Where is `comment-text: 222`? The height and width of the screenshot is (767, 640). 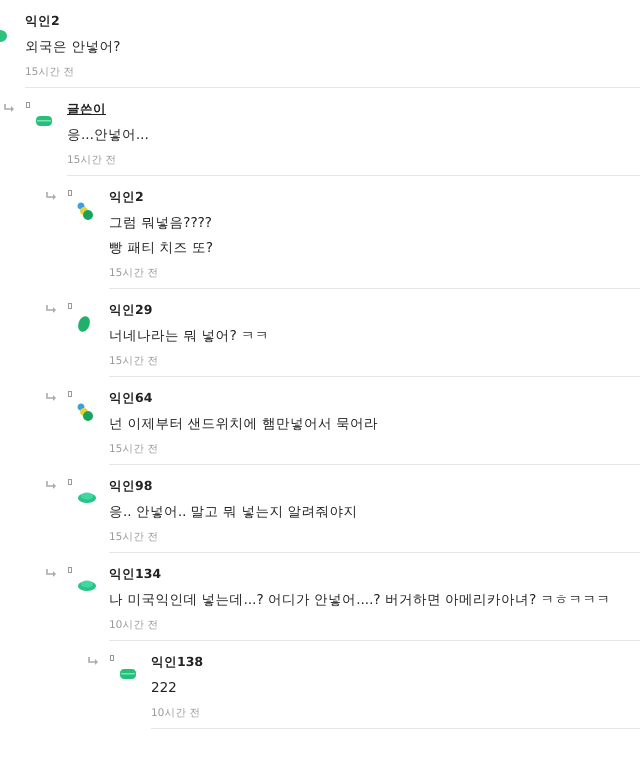
comment-text: 222 is located at coordinates (164, 688).